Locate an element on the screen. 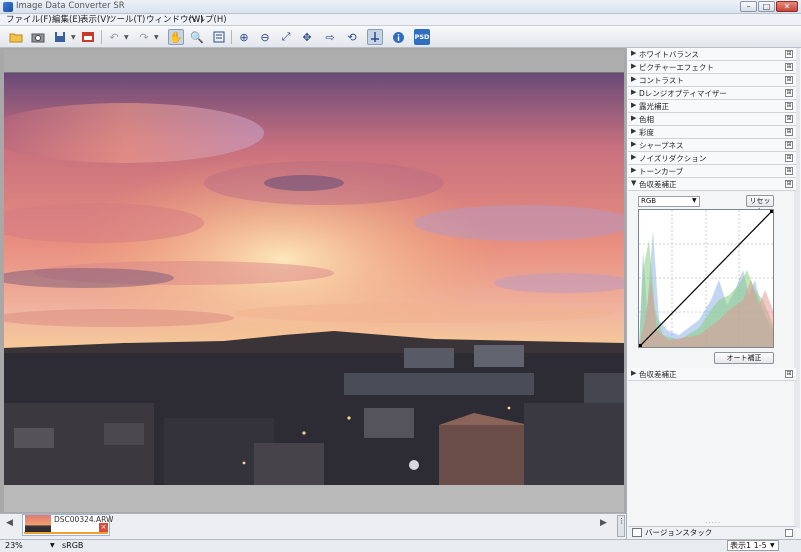 This screenshot has width=801, height=552. save-icon is located at coordinates (60, 37).